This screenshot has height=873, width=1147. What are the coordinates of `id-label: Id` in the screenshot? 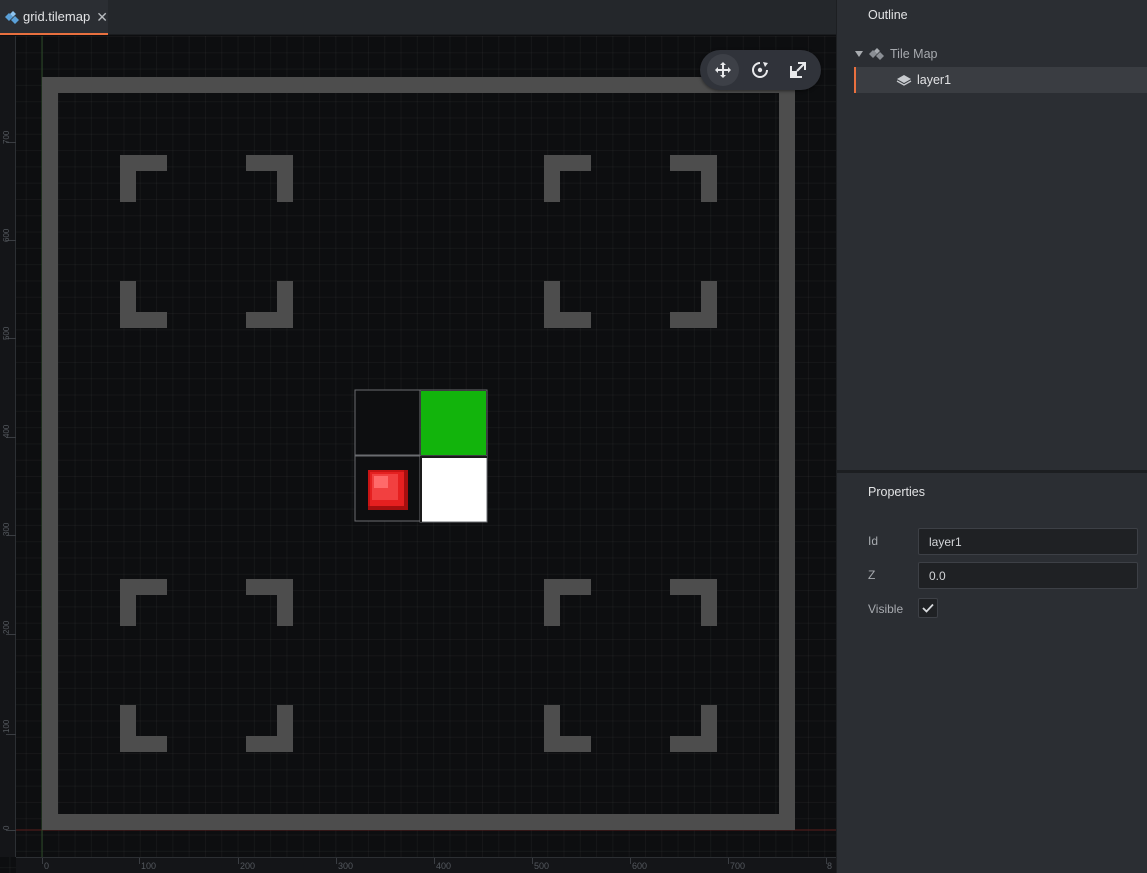 It's located at (873, 541).